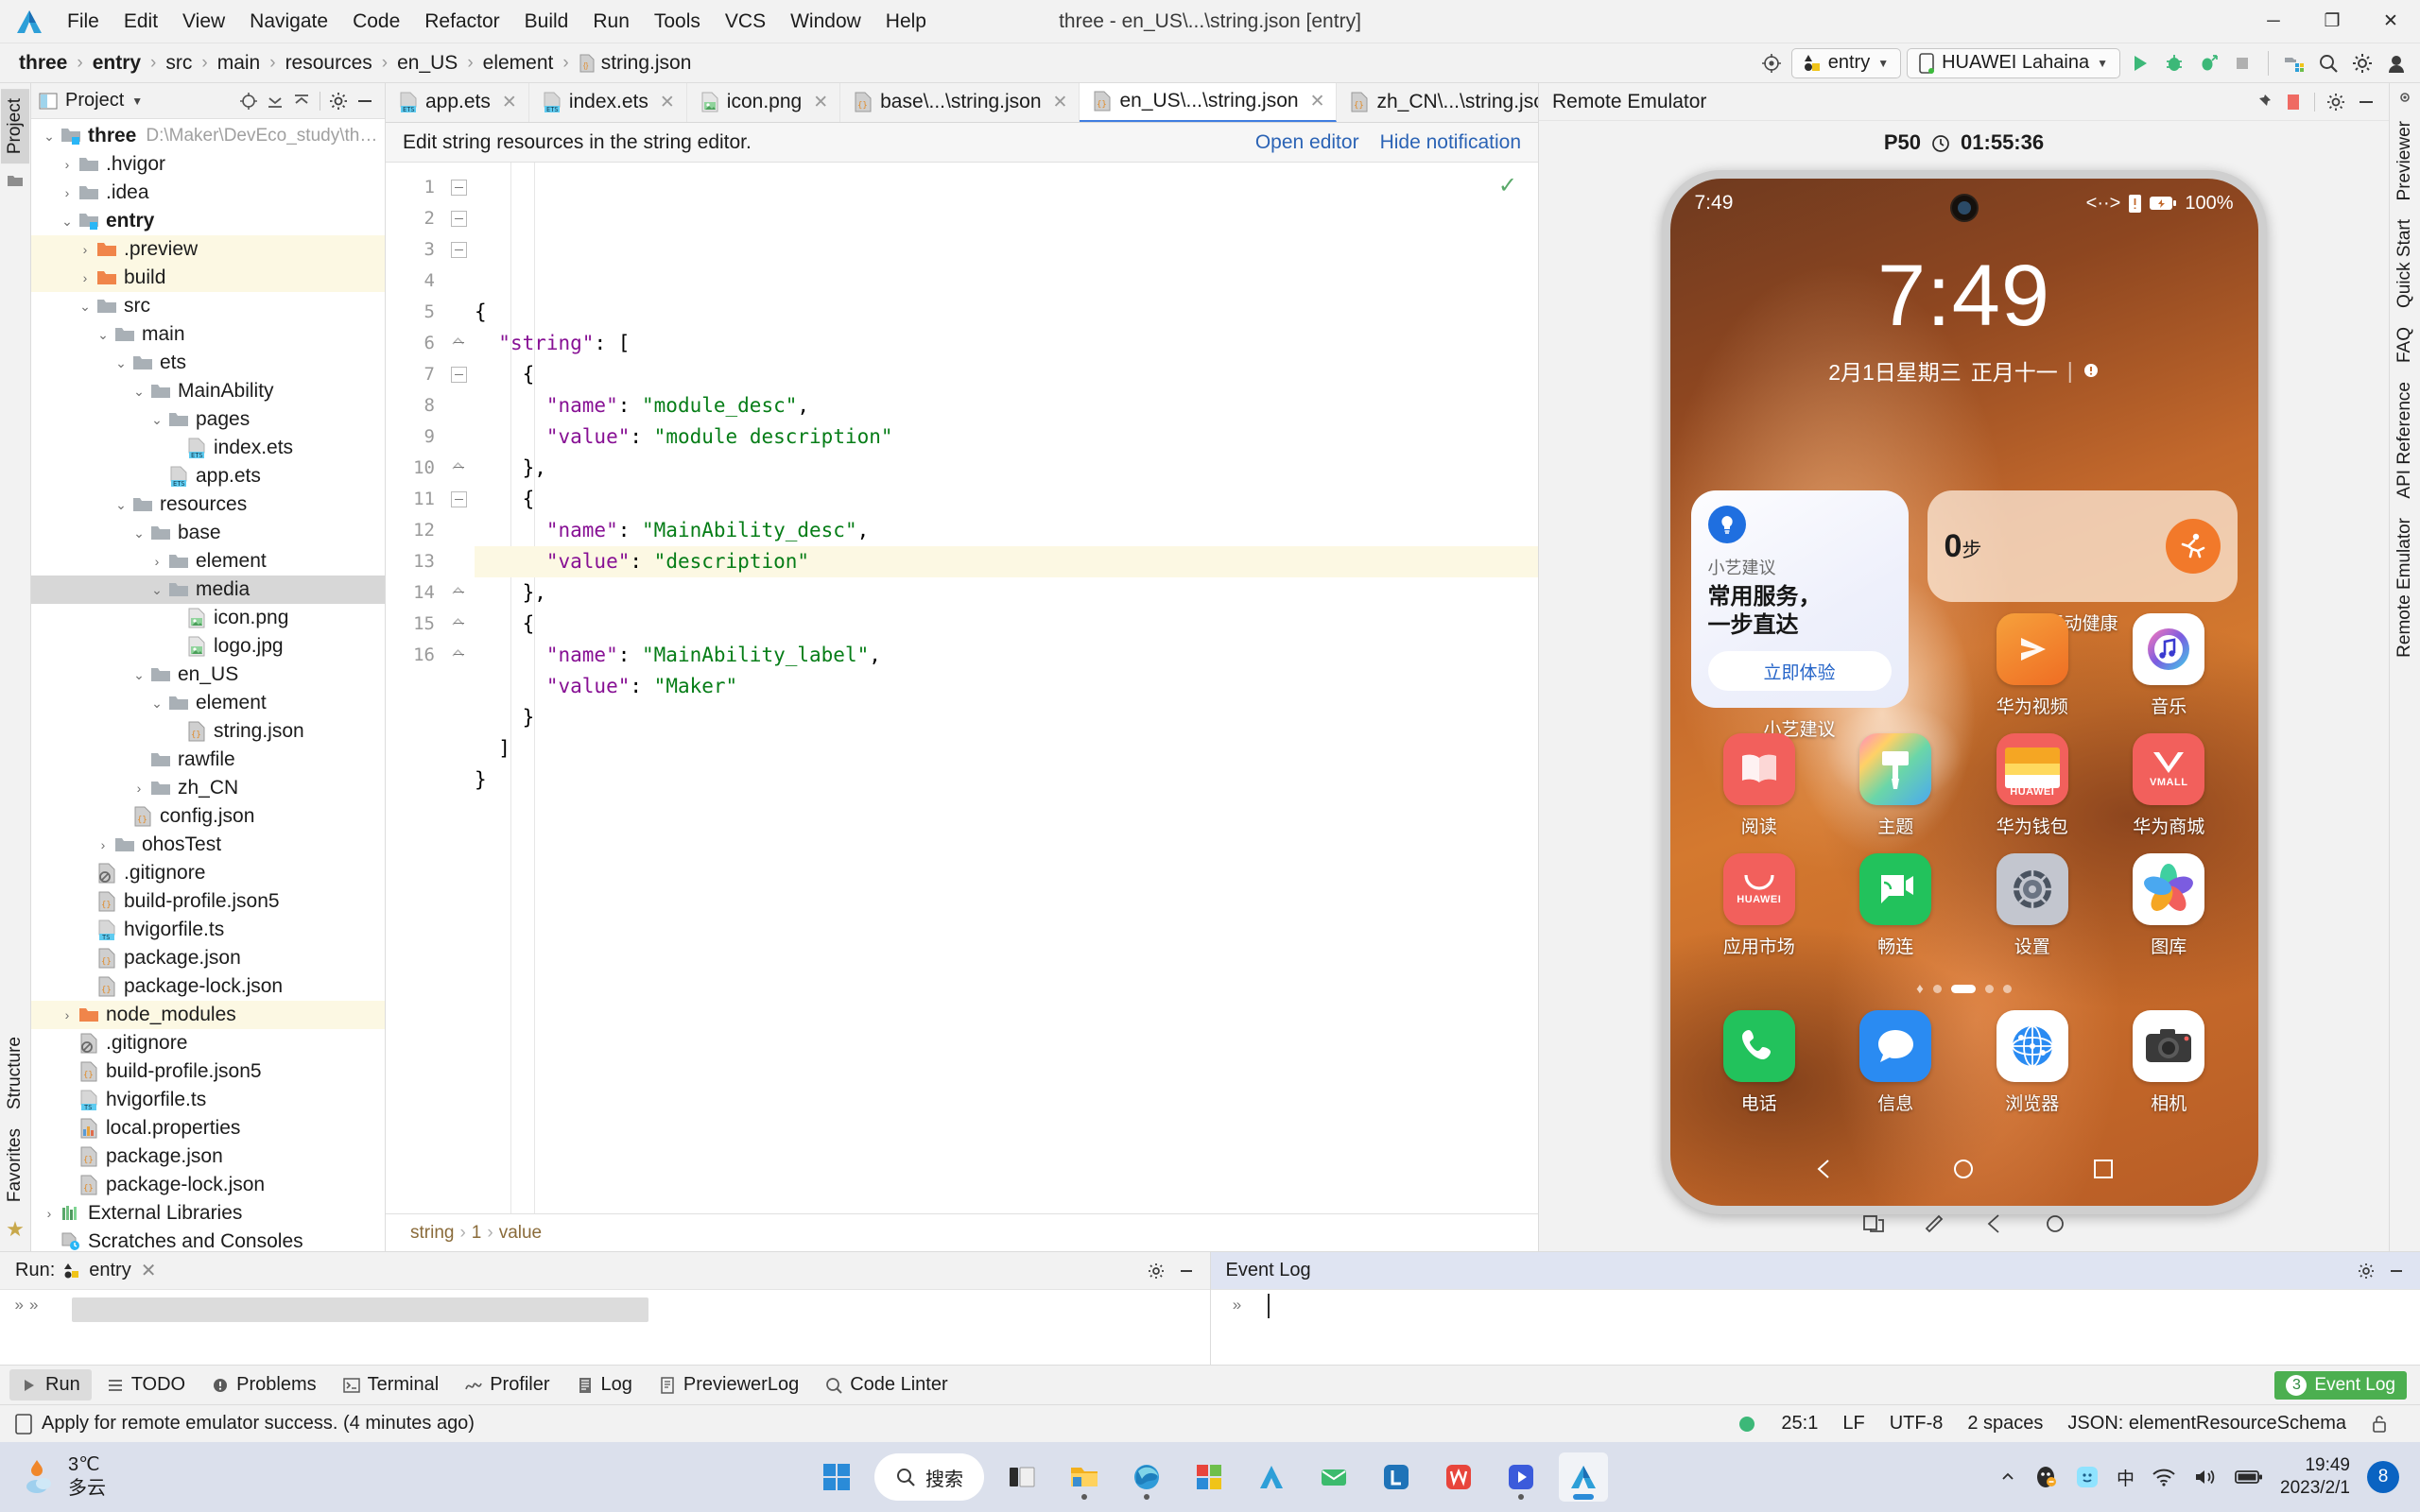 This screenshot has width=2420, height=1512. What do you see at coordinates (1006, 530) in the screenshot?
I see `code-line: "name": "MainAbility_desc",` at bounding box center [1006, 530].